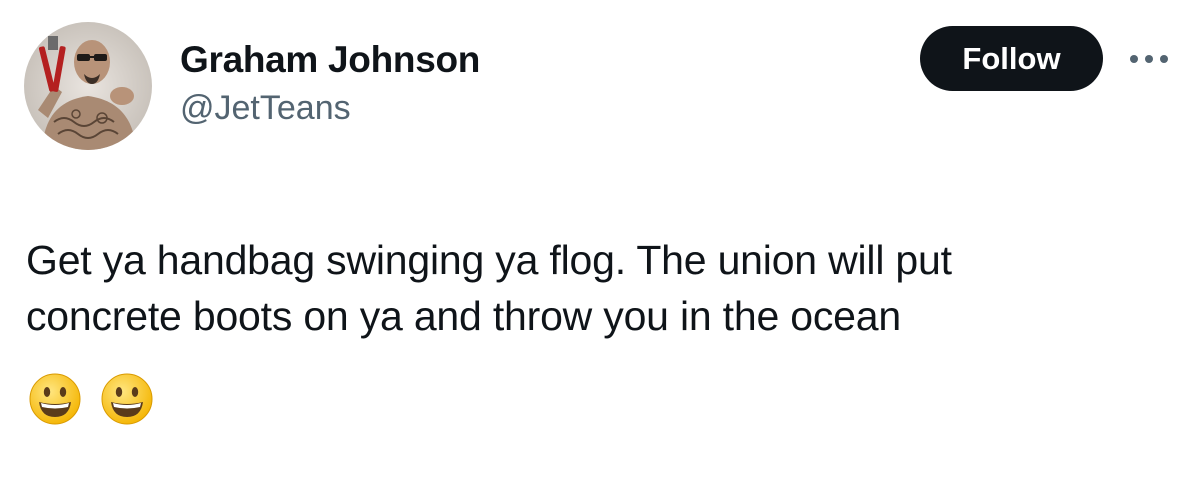 The height and width of the screenshot is (479, 1200). Describe the element at coordinates (330, 84) in the screenshot. I see `author-info: Graham Johnson @JetTeans` at that location.